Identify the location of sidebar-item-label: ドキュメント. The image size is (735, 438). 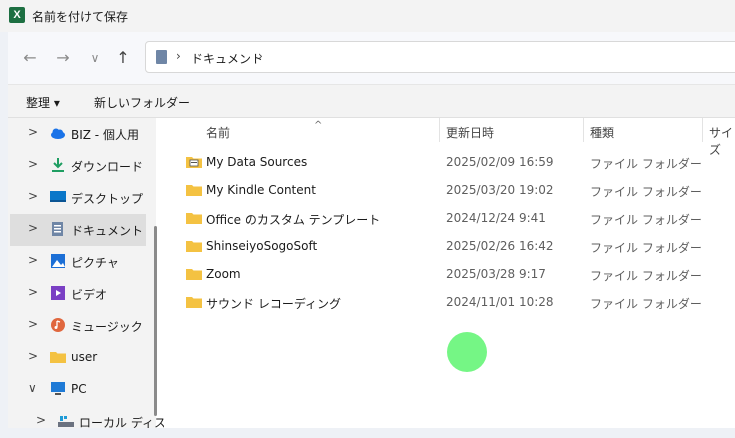
(107, 231).